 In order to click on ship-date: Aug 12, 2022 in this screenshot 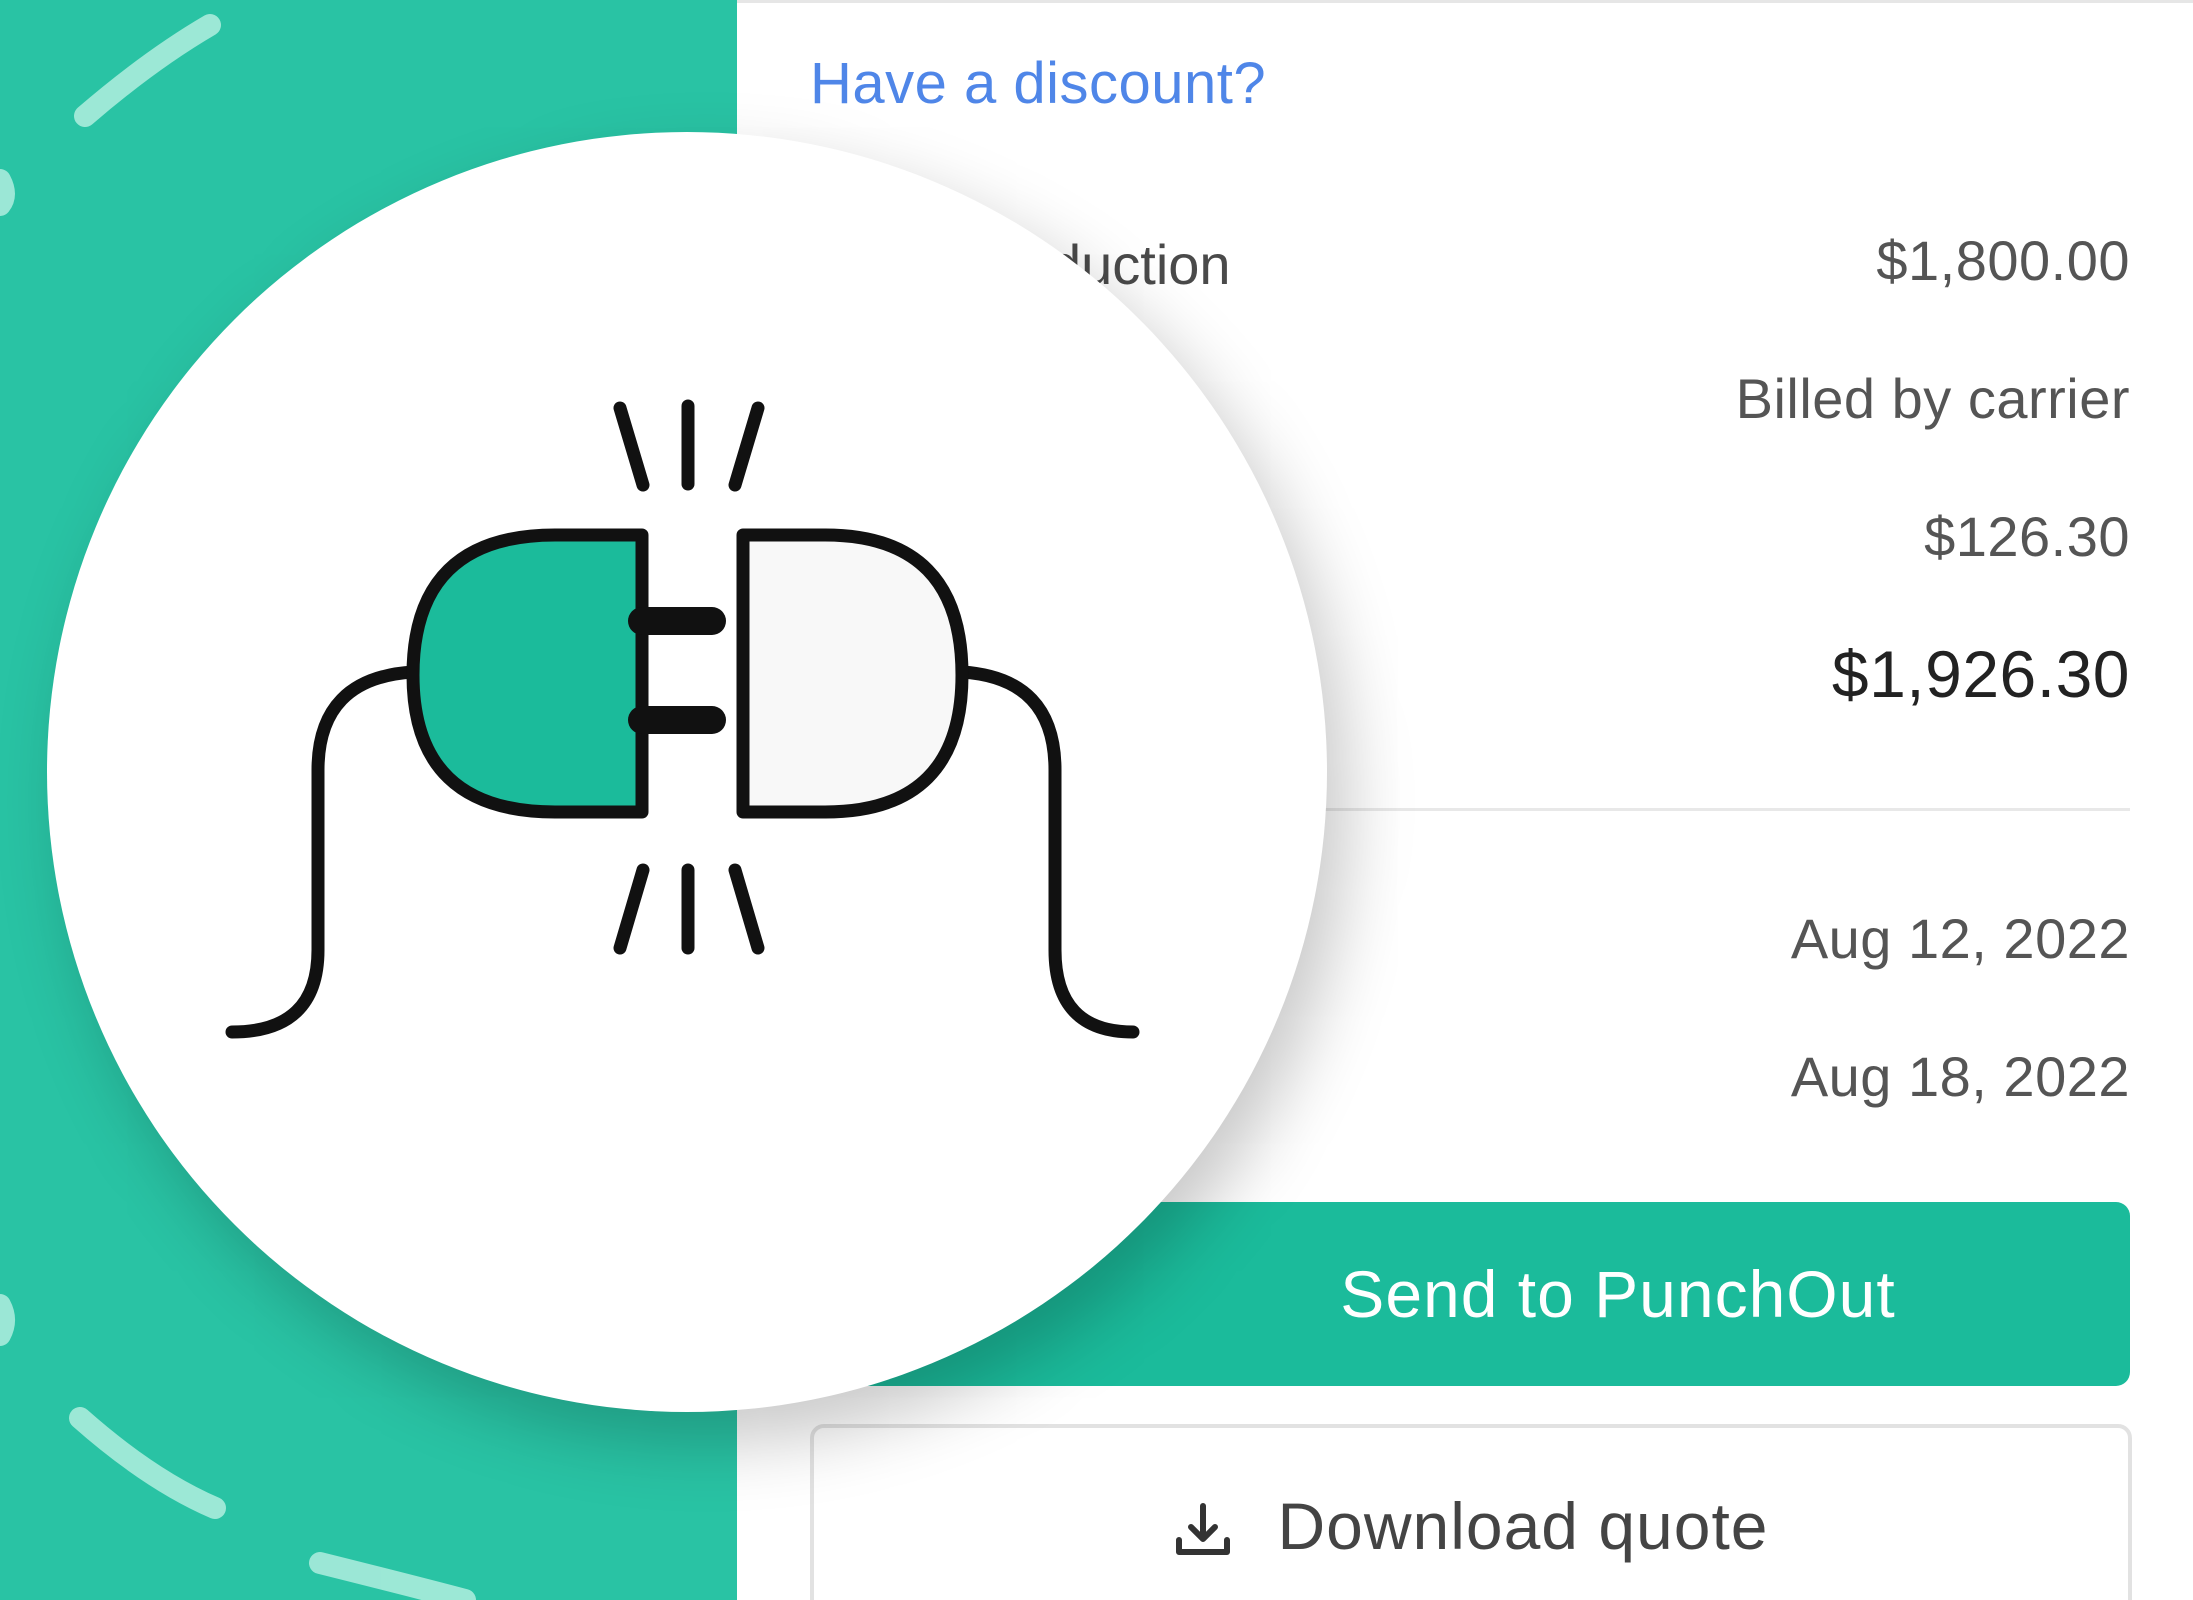, I will do `click(1960, 938)`.